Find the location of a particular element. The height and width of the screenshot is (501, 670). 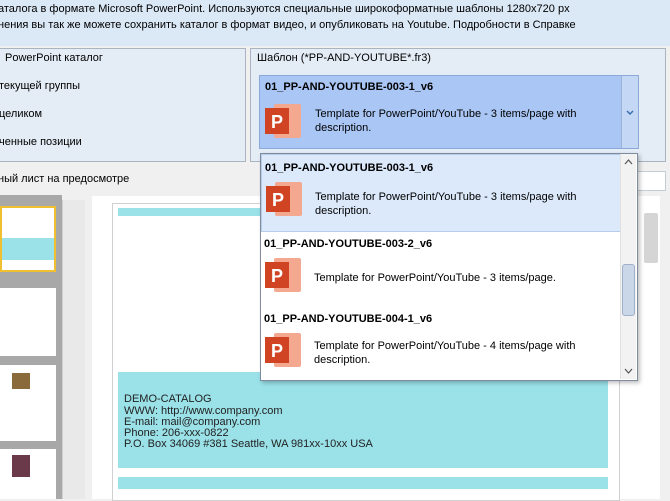

option-current-group: текущей группы is located at coordinates (40, 86).